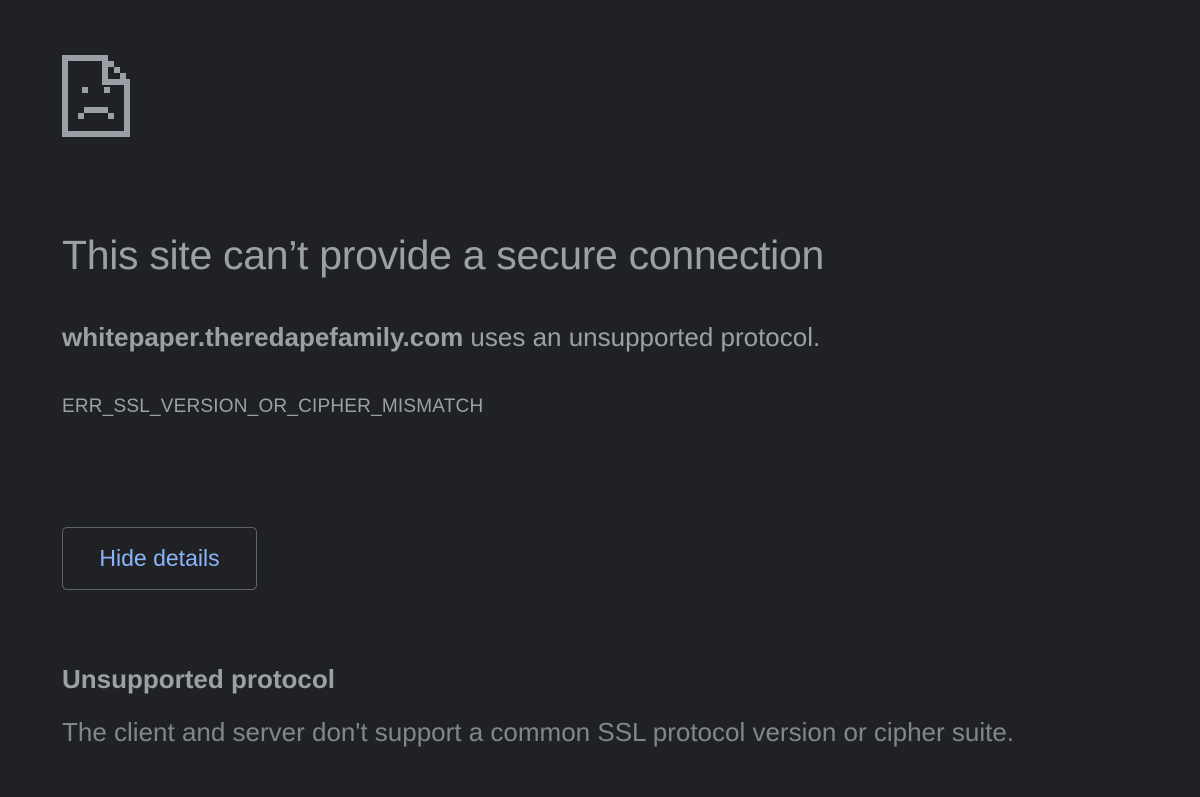 This screenshot has height=797, width=1200. What do you see at coordinates (96, 96) in the screenshot?
I see `sad-page-icon` at bounding box center [96, 96].